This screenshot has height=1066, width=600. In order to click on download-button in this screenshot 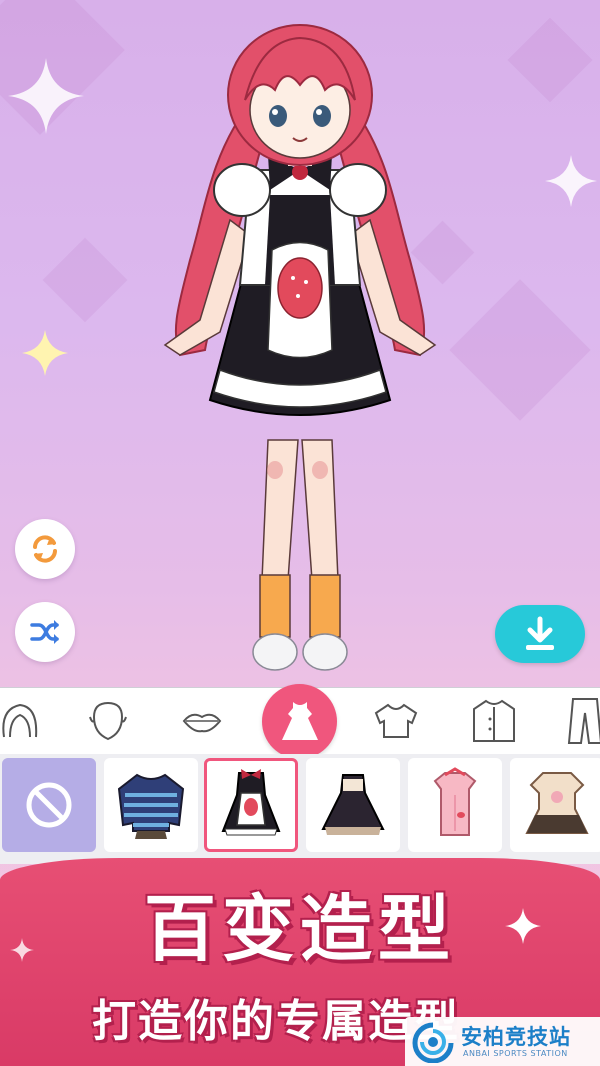, I will do `click(540, 634)`.